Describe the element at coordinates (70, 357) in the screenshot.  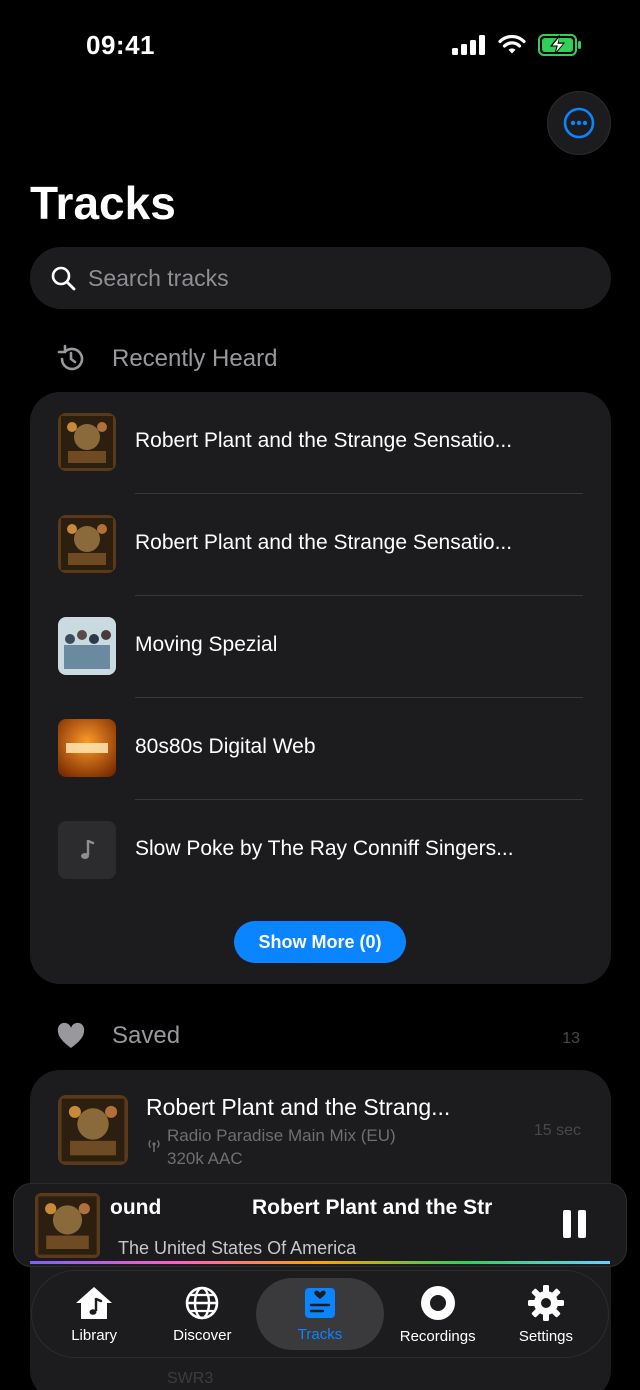
I see `history-icon` at that location.